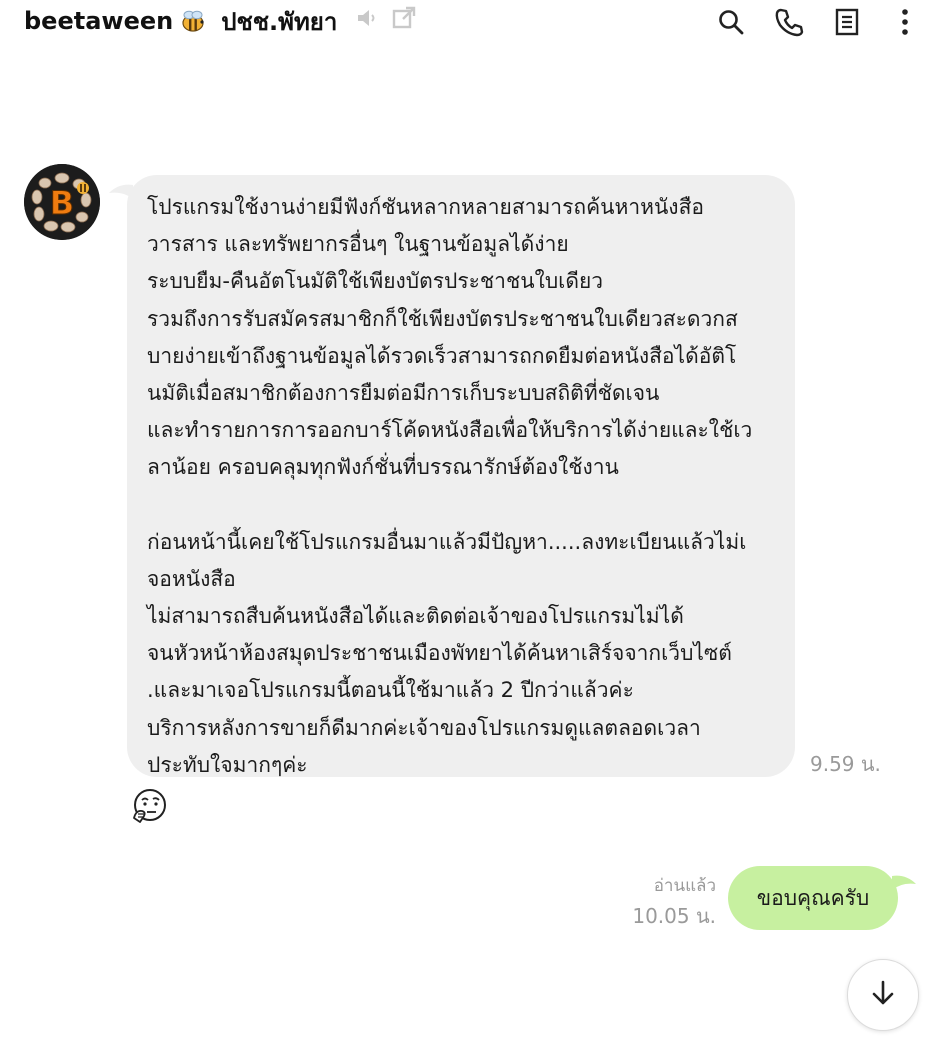  I want to click on phone-icon, so click(789, 22).